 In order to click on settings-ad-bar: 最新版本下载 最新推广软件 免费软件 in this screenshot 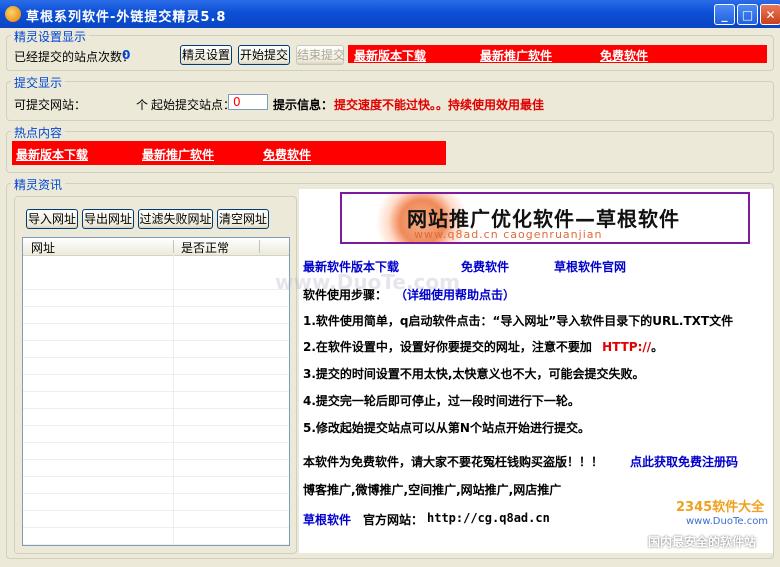, I will do `click(557, 54)`.